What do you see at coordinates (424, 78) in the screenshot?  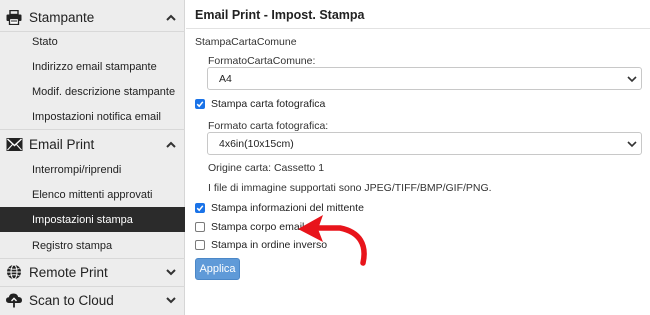 I see `plain-paper-size-select: A4` at bounding box center [424, 78].